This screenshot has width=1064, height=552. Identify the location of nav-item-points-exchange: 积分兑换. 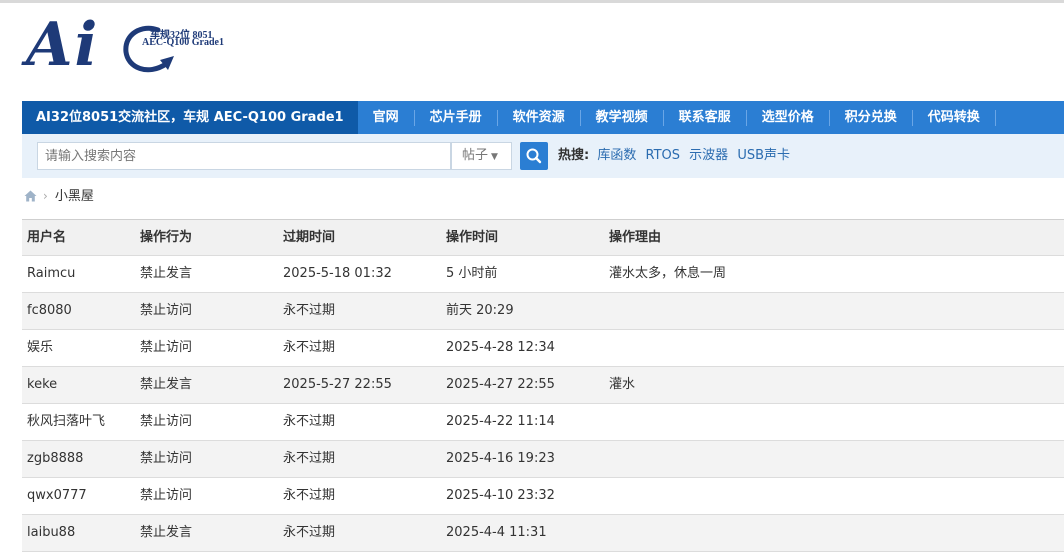
(871, 117).